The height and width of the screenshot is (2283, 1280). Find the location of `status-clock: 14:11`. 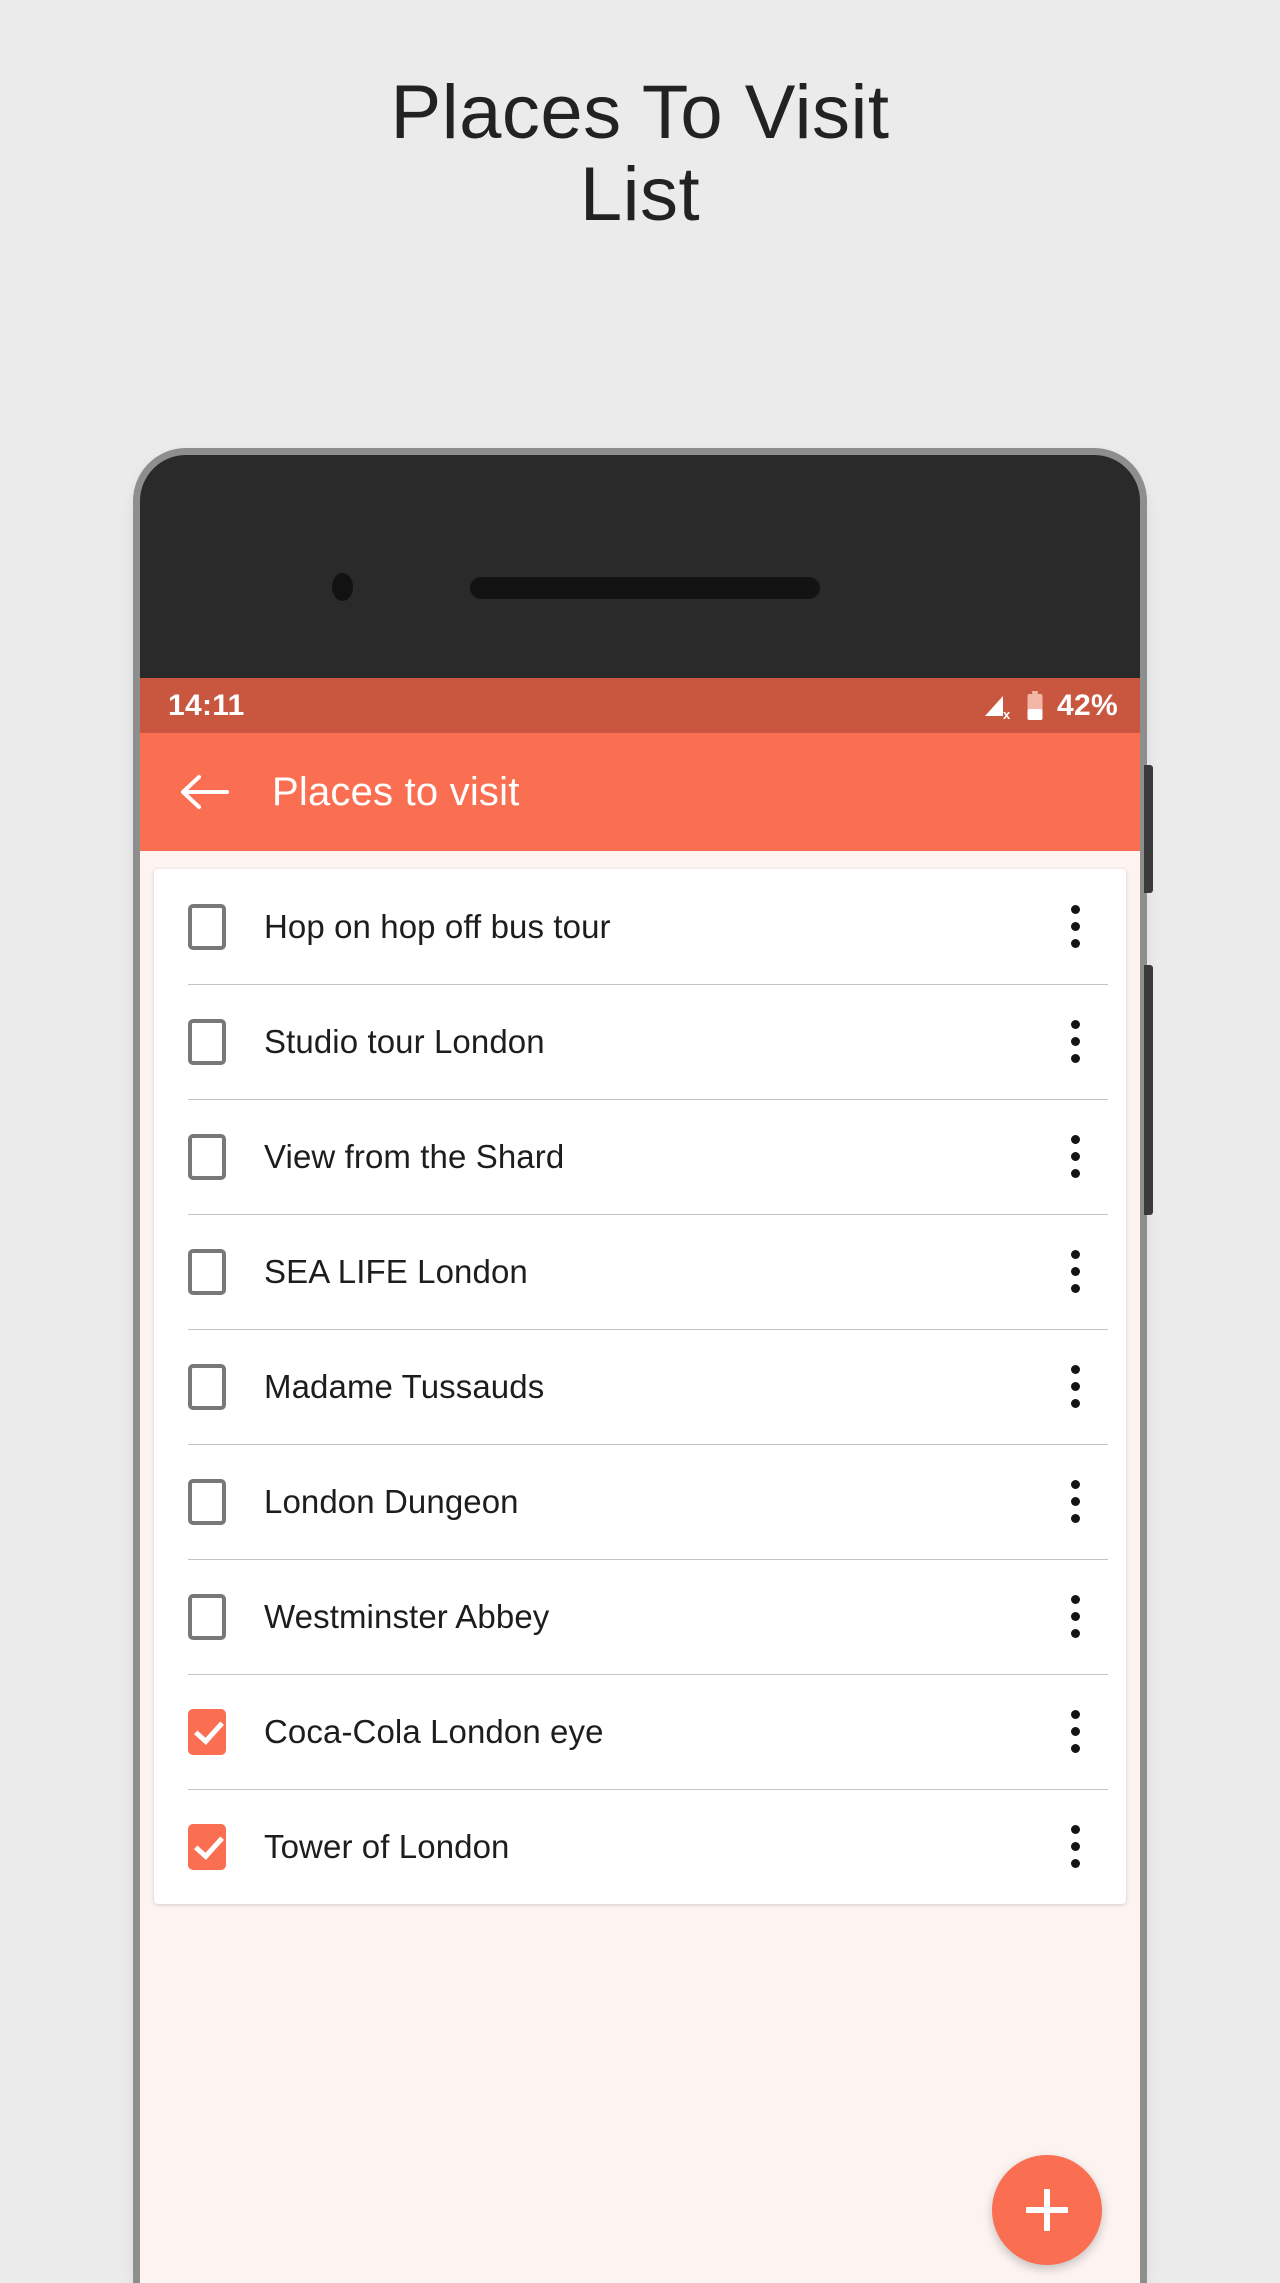

status-clock: 14:11 is located at coordinates (206, 705).